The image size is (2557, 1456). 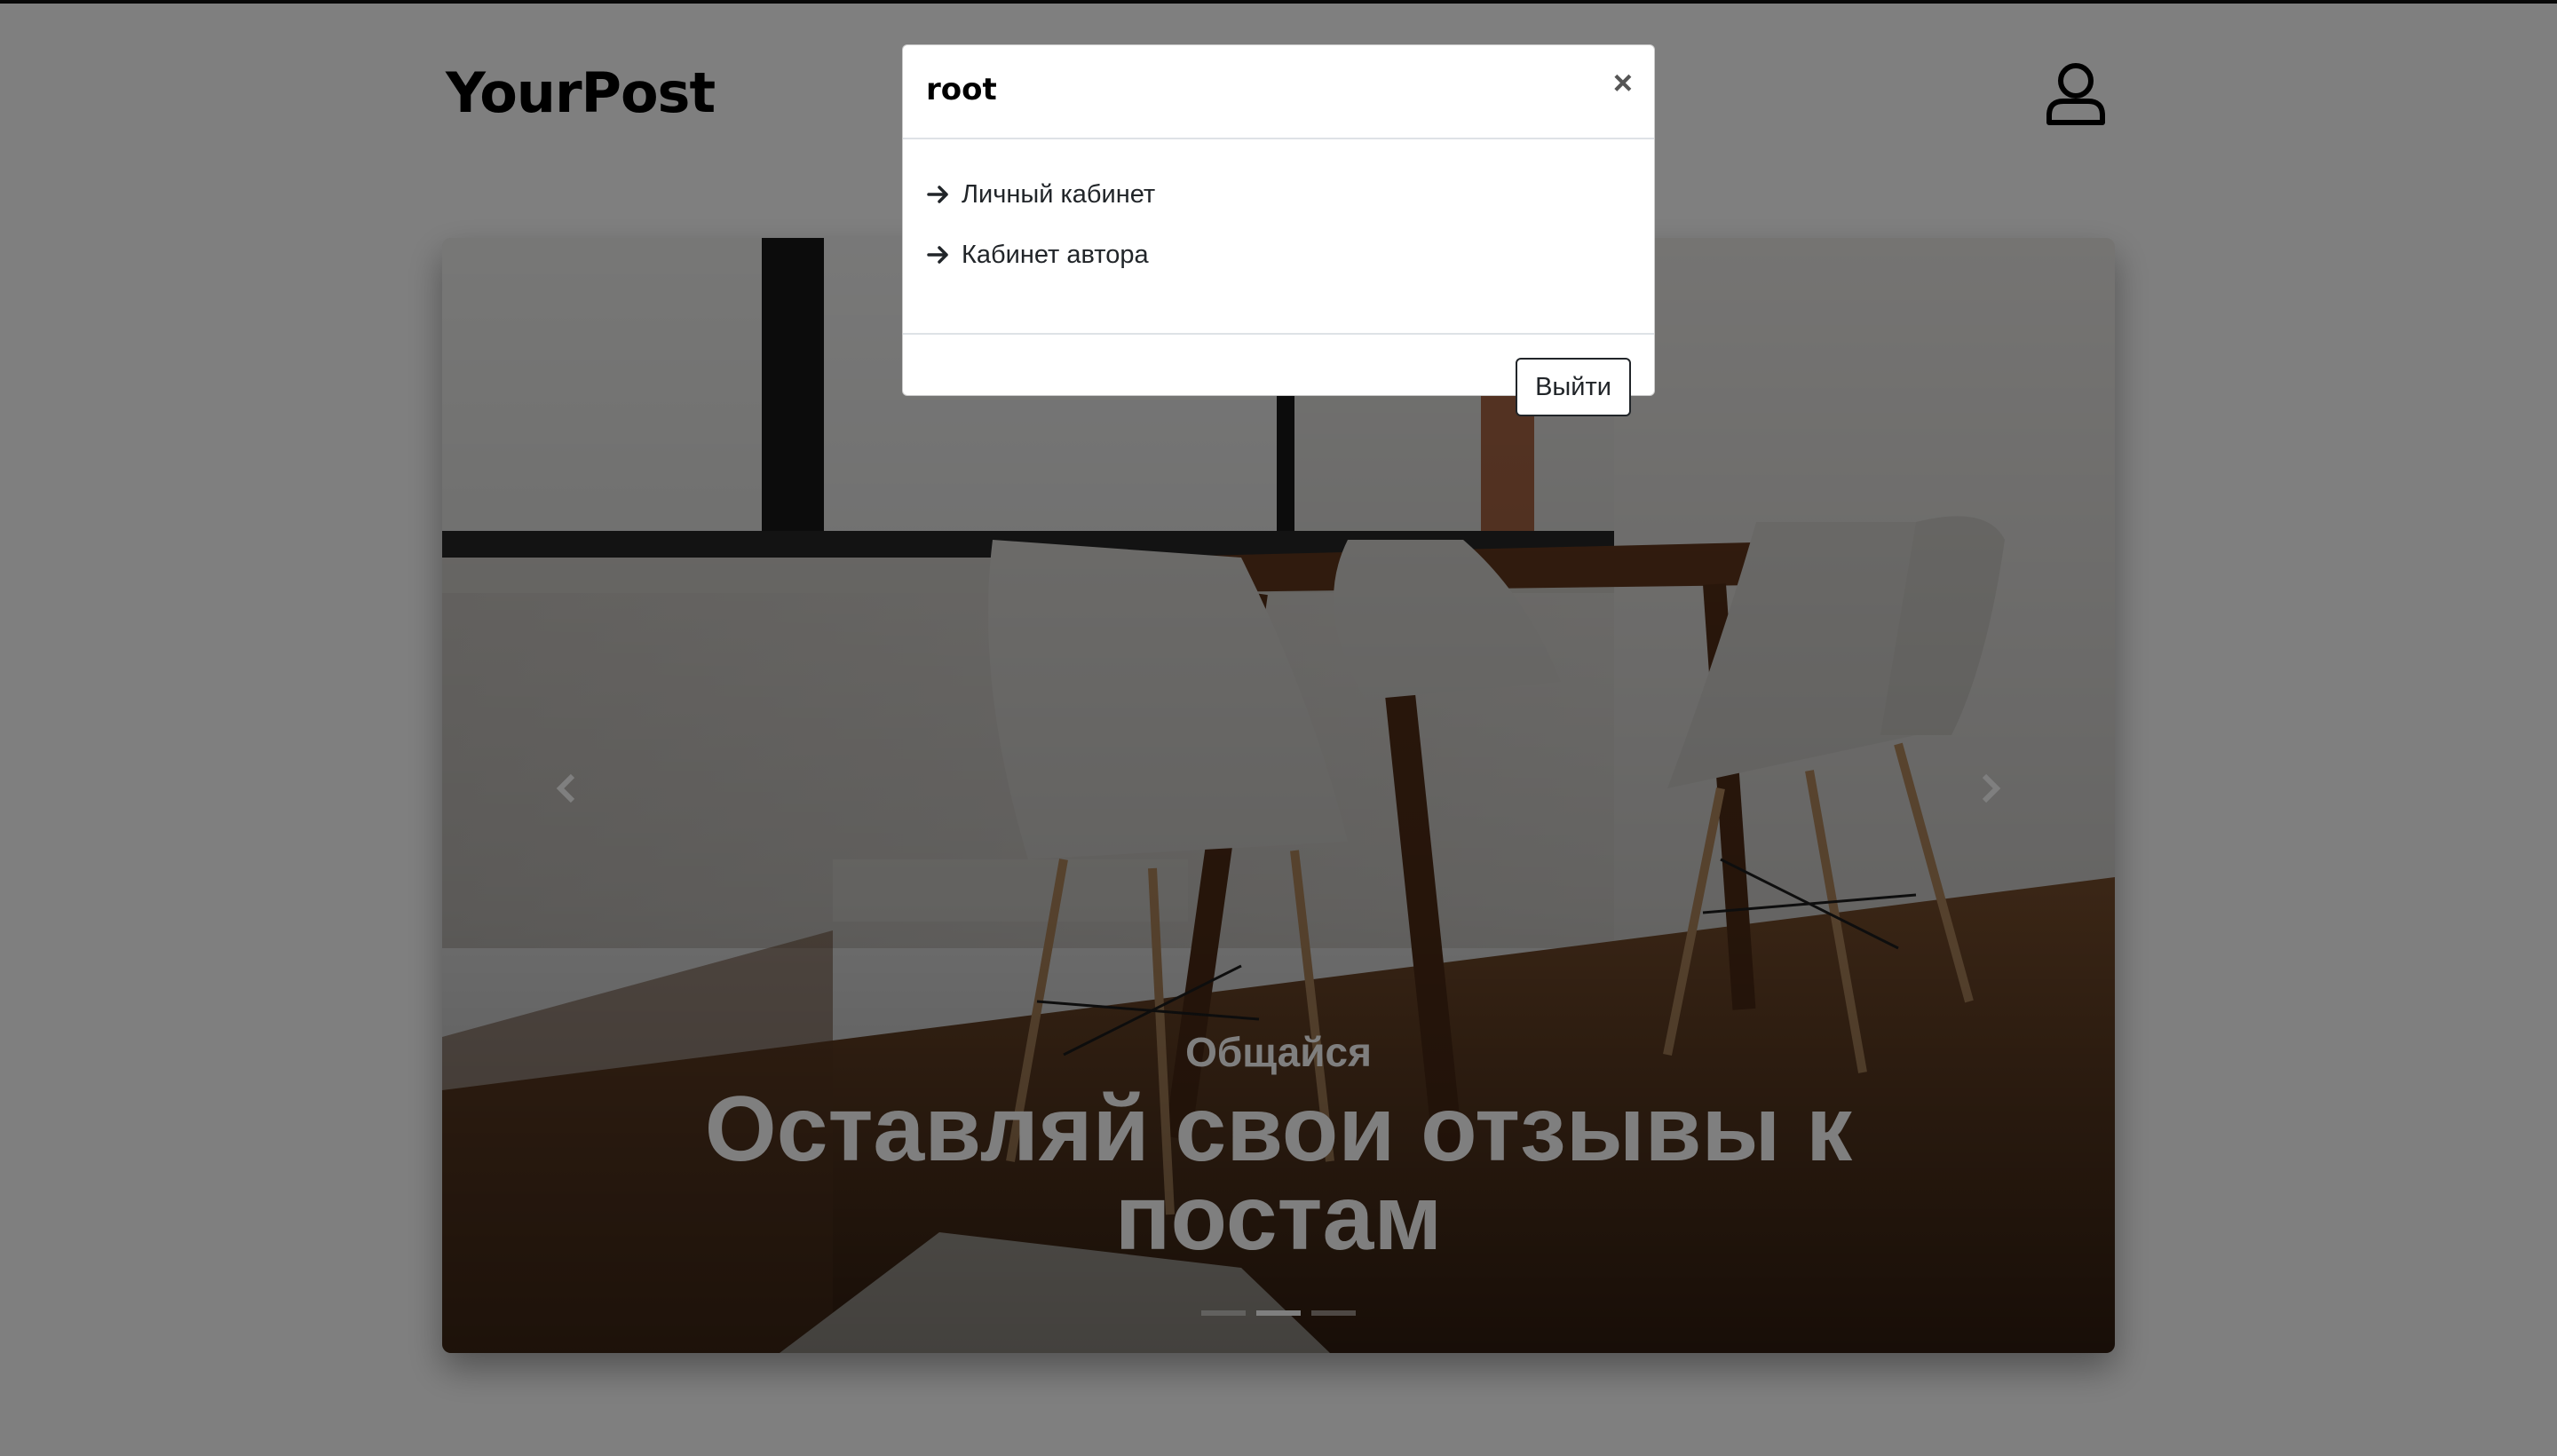 What do you see at coordinates (1573, 387) in the screenshot?
I see `logout-button: Выйти` at bounding box center [1573, 387].